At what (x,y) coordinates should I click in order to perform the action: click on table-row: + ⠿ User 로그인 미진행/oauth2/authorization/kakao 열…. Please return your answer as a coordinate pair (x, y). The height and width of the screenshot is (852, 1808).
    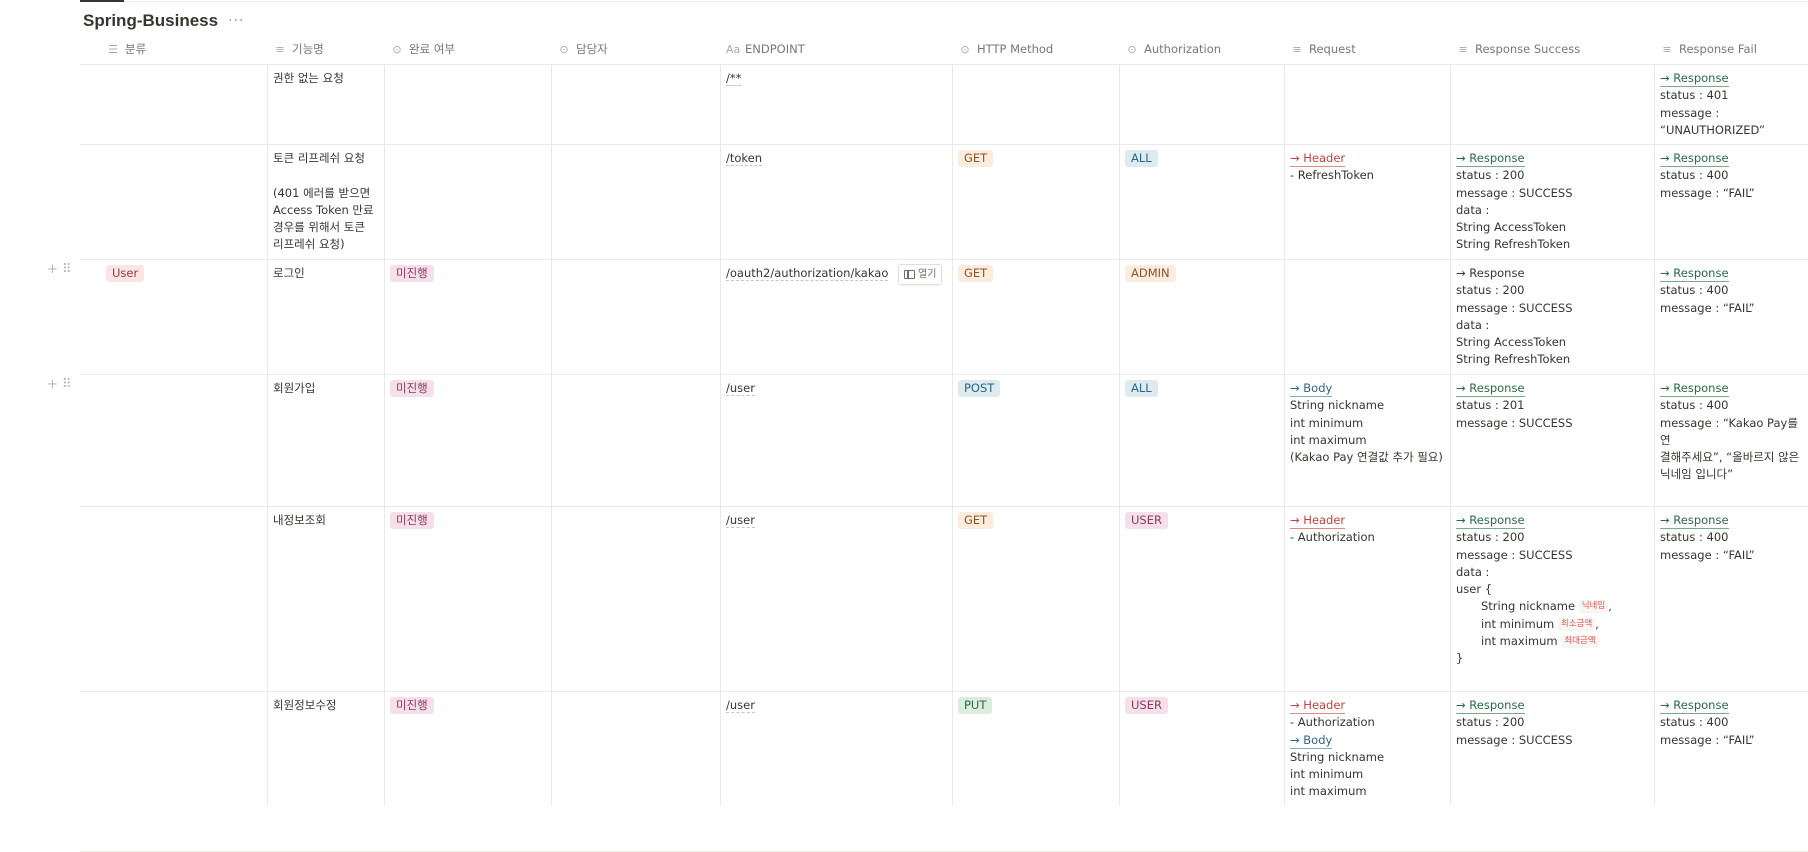
    Looking at the image, I should click on (927, 317).